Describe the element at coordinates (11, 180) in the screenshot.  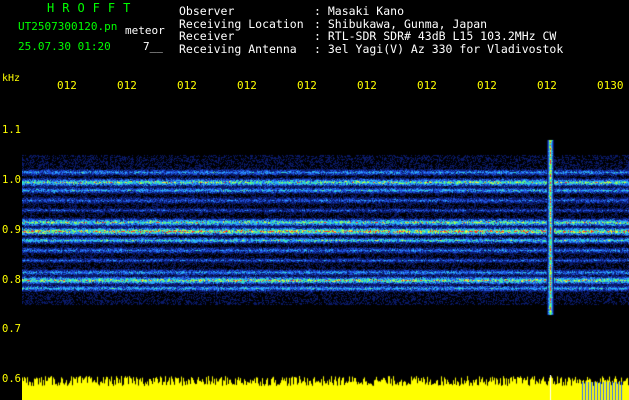
I see `y-tick-label: 1.0` at that location.